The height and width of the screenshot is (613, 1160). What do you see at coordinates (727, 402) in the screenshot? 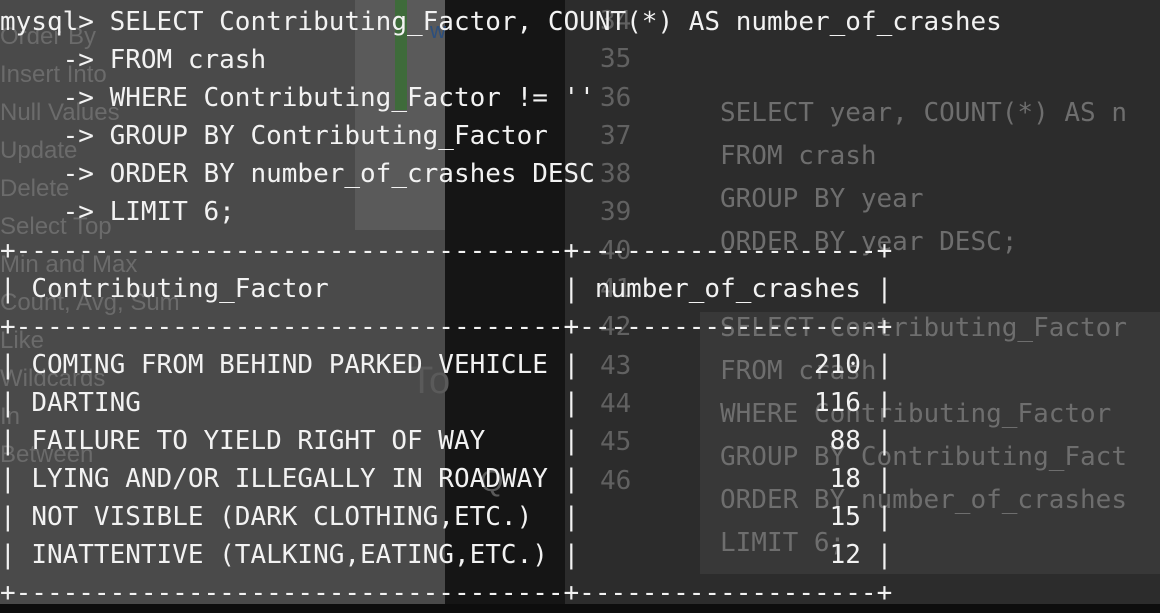
I see `table-cell-count: 116` at bounding box center [727, 402].